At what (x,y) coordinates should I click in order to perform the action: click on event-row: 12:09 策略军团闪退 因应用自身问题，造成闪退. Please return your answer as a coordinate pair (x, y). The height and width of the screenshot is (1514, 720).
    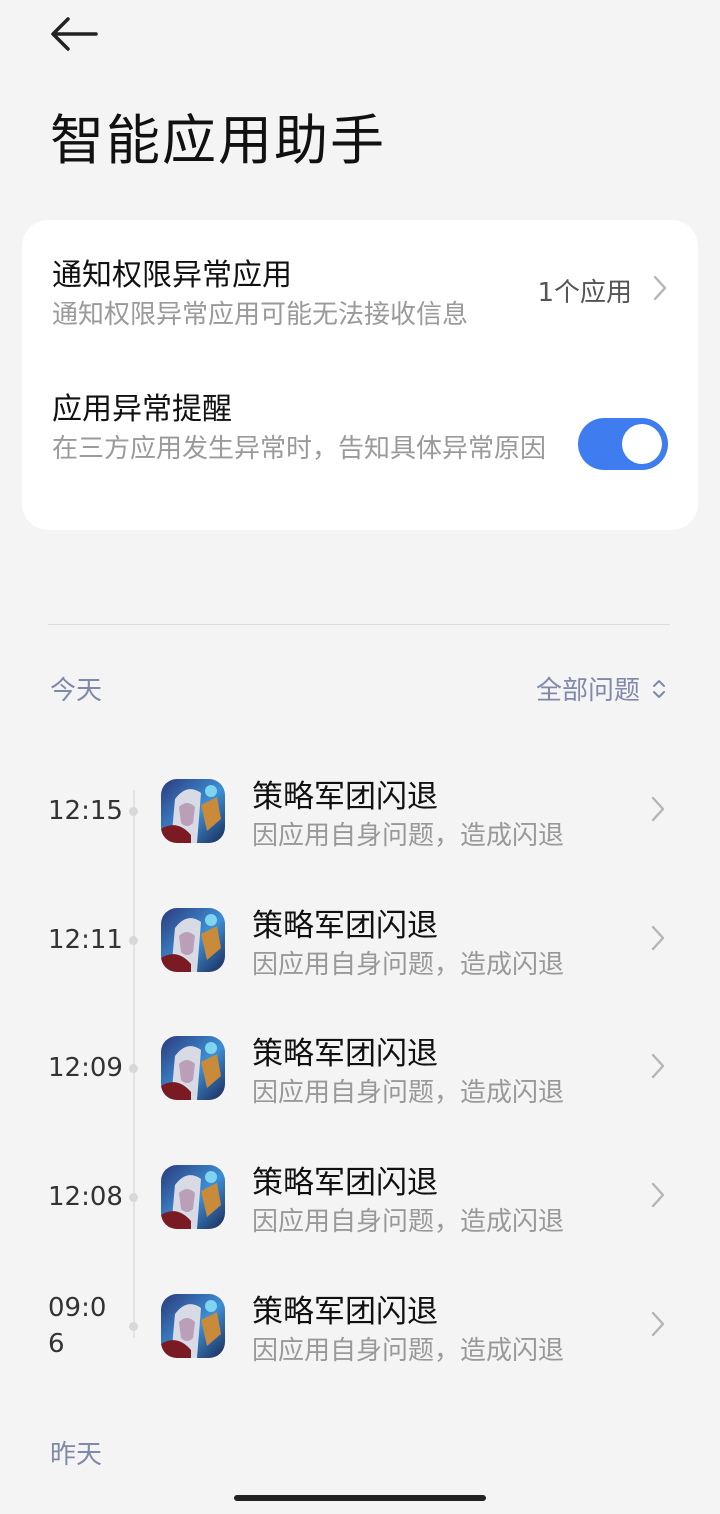
    Looking at the image, I should click on (360, 1096).